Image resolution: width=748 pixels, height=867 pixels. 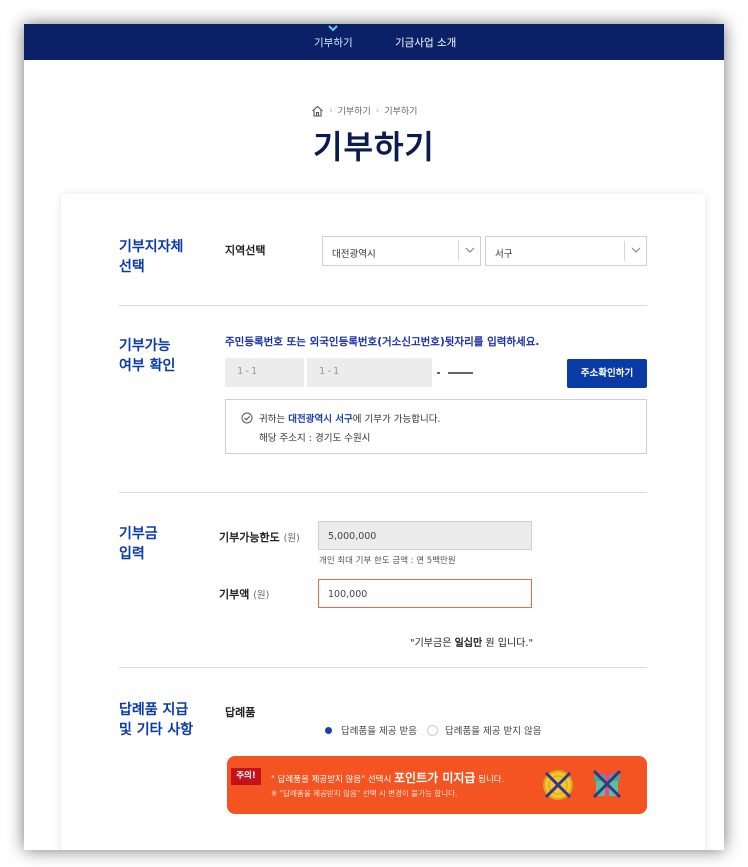 What do you see at coordinates (138, 534) in the screenshot?
I see `section-title-line: 기부금` at bounding box center [138, 534].